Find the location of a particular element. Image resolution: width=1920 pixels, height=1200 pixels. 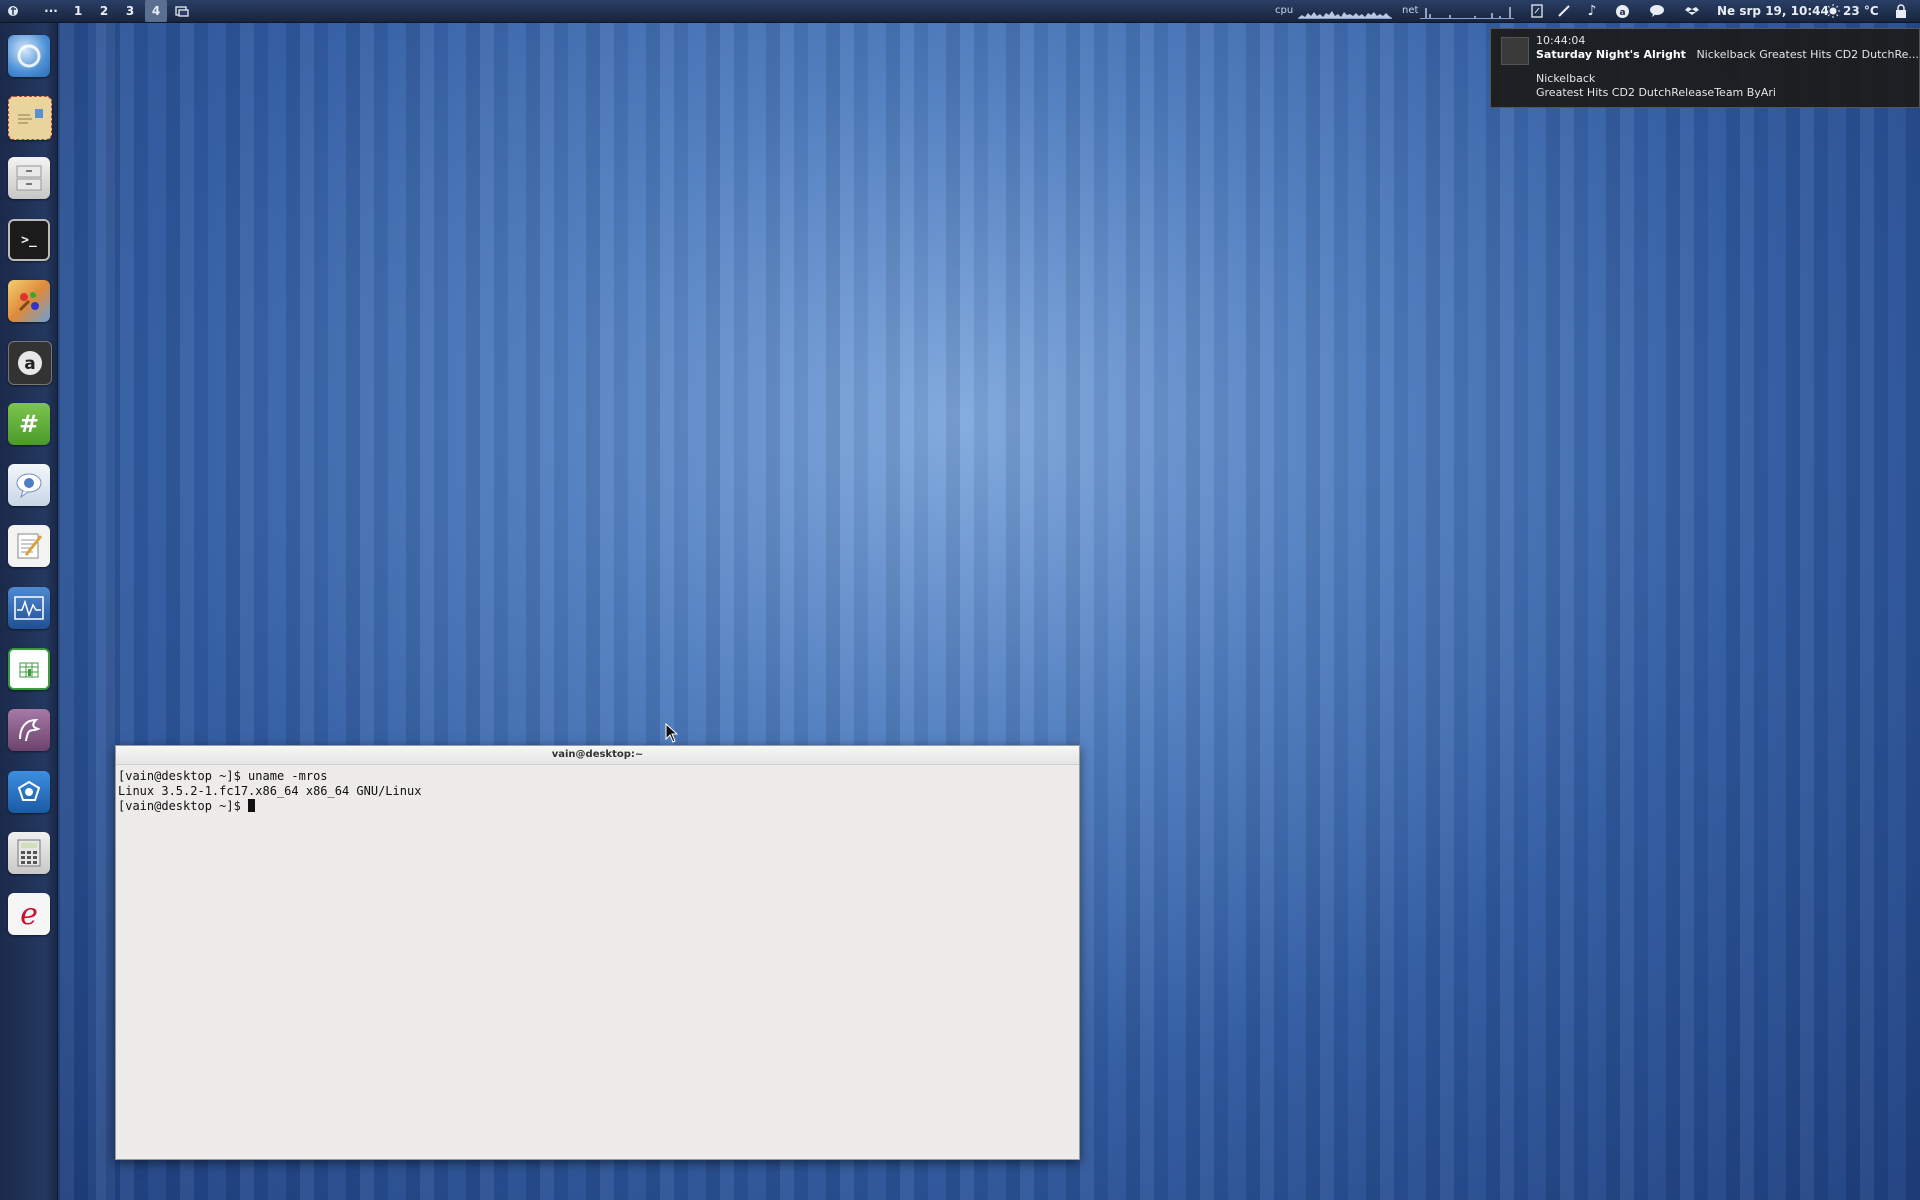

amarok-tray-icon: a is located at coordinates (1622, 11).